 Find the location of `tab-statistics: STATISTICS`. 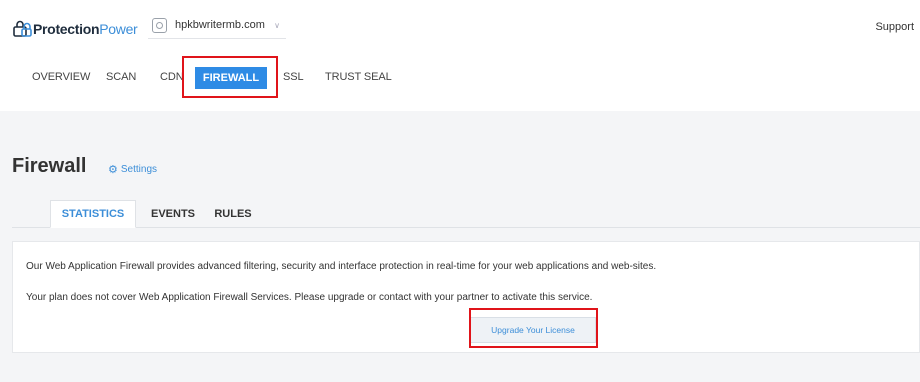

tab-statistics: STATISTICS is located at coordinates (93, 214).